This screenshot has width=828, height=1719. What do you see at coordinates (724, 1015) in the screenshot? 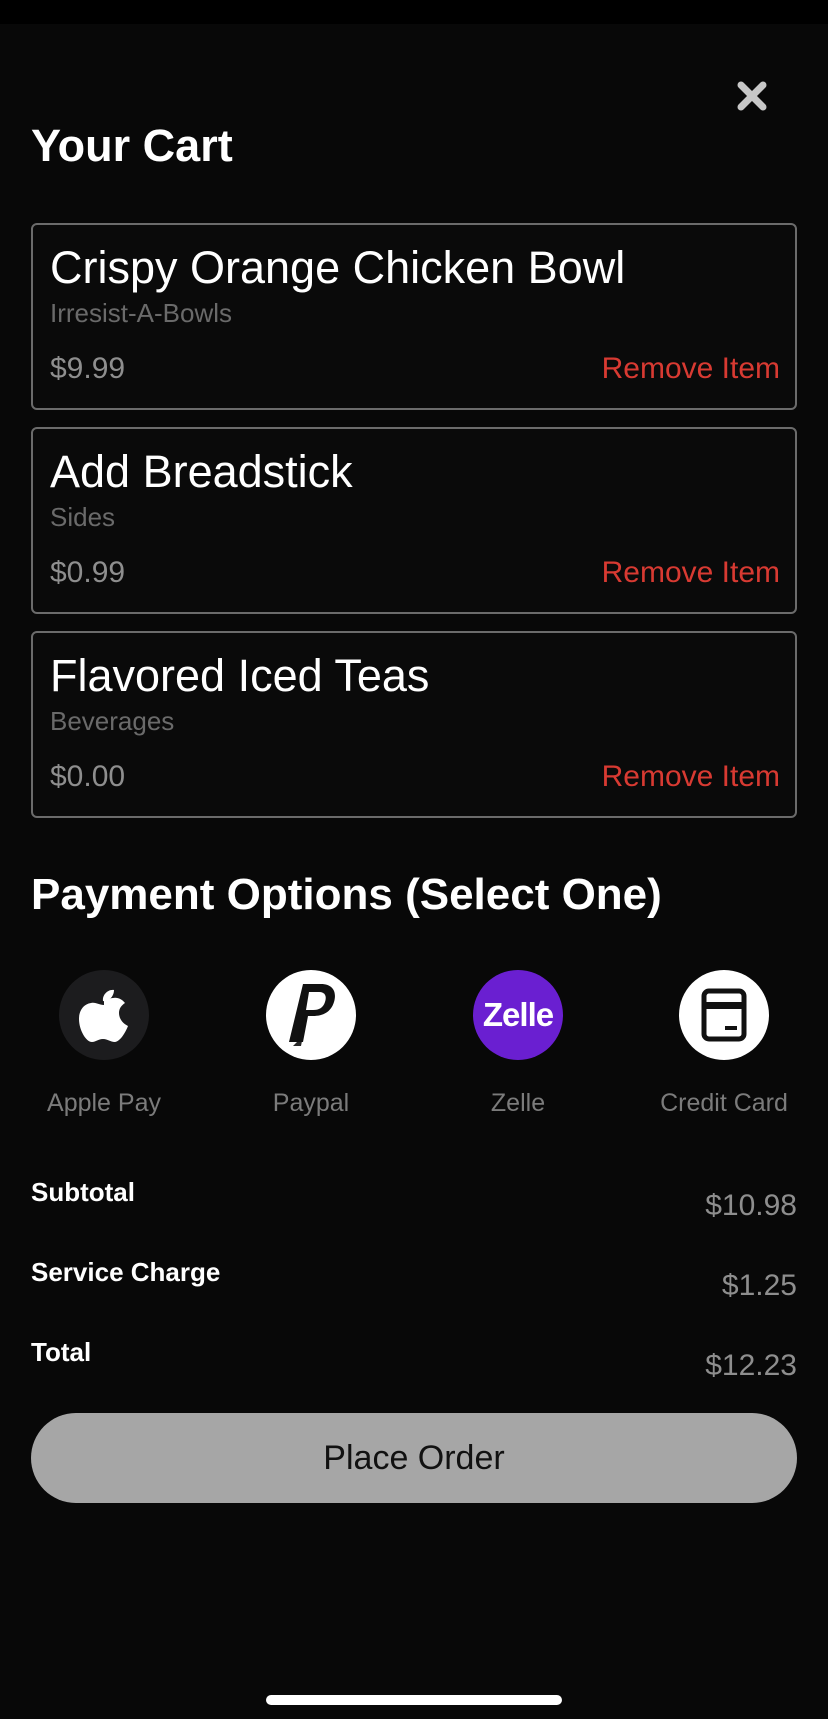
I see `credit-card-icon` at bounding box center [724, 1015].